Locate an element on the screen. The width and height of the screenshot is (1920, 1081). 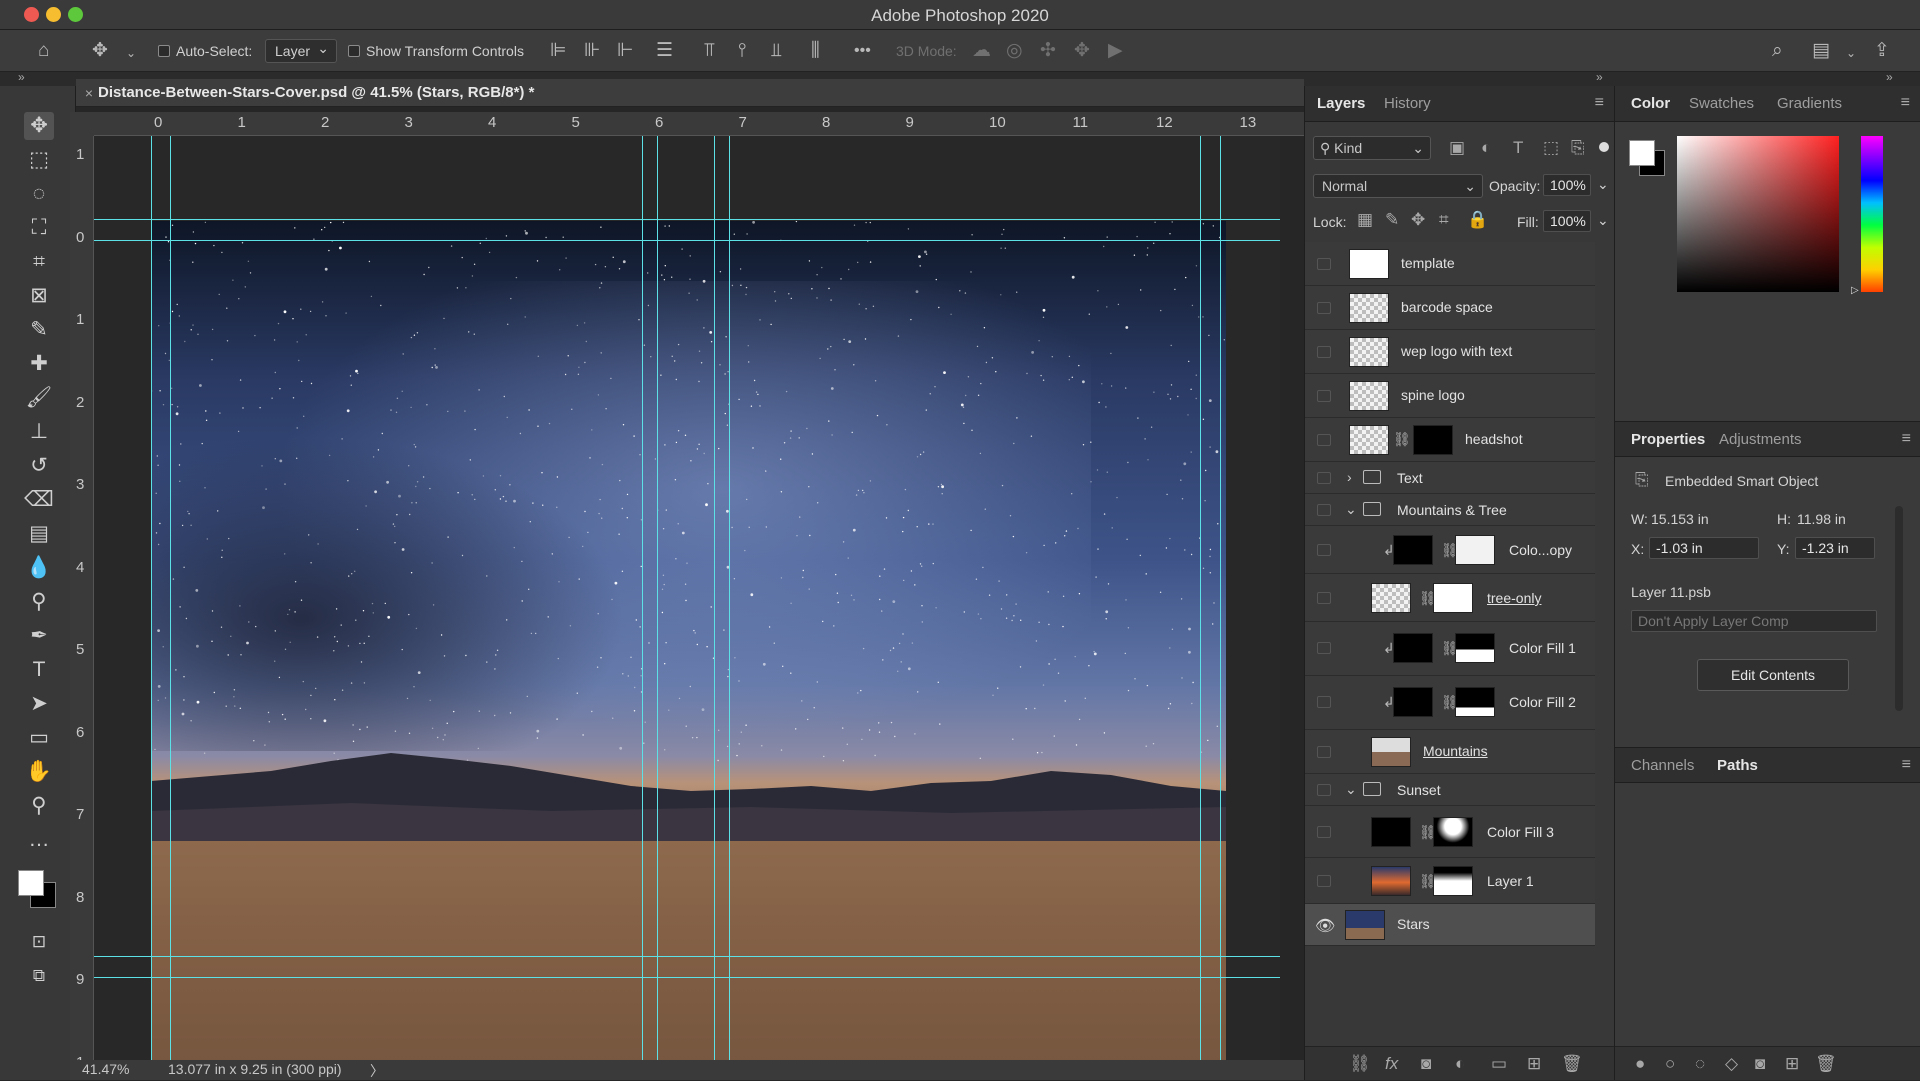
new-group-icon: ▭ is located at coordinates (1499, 1064).